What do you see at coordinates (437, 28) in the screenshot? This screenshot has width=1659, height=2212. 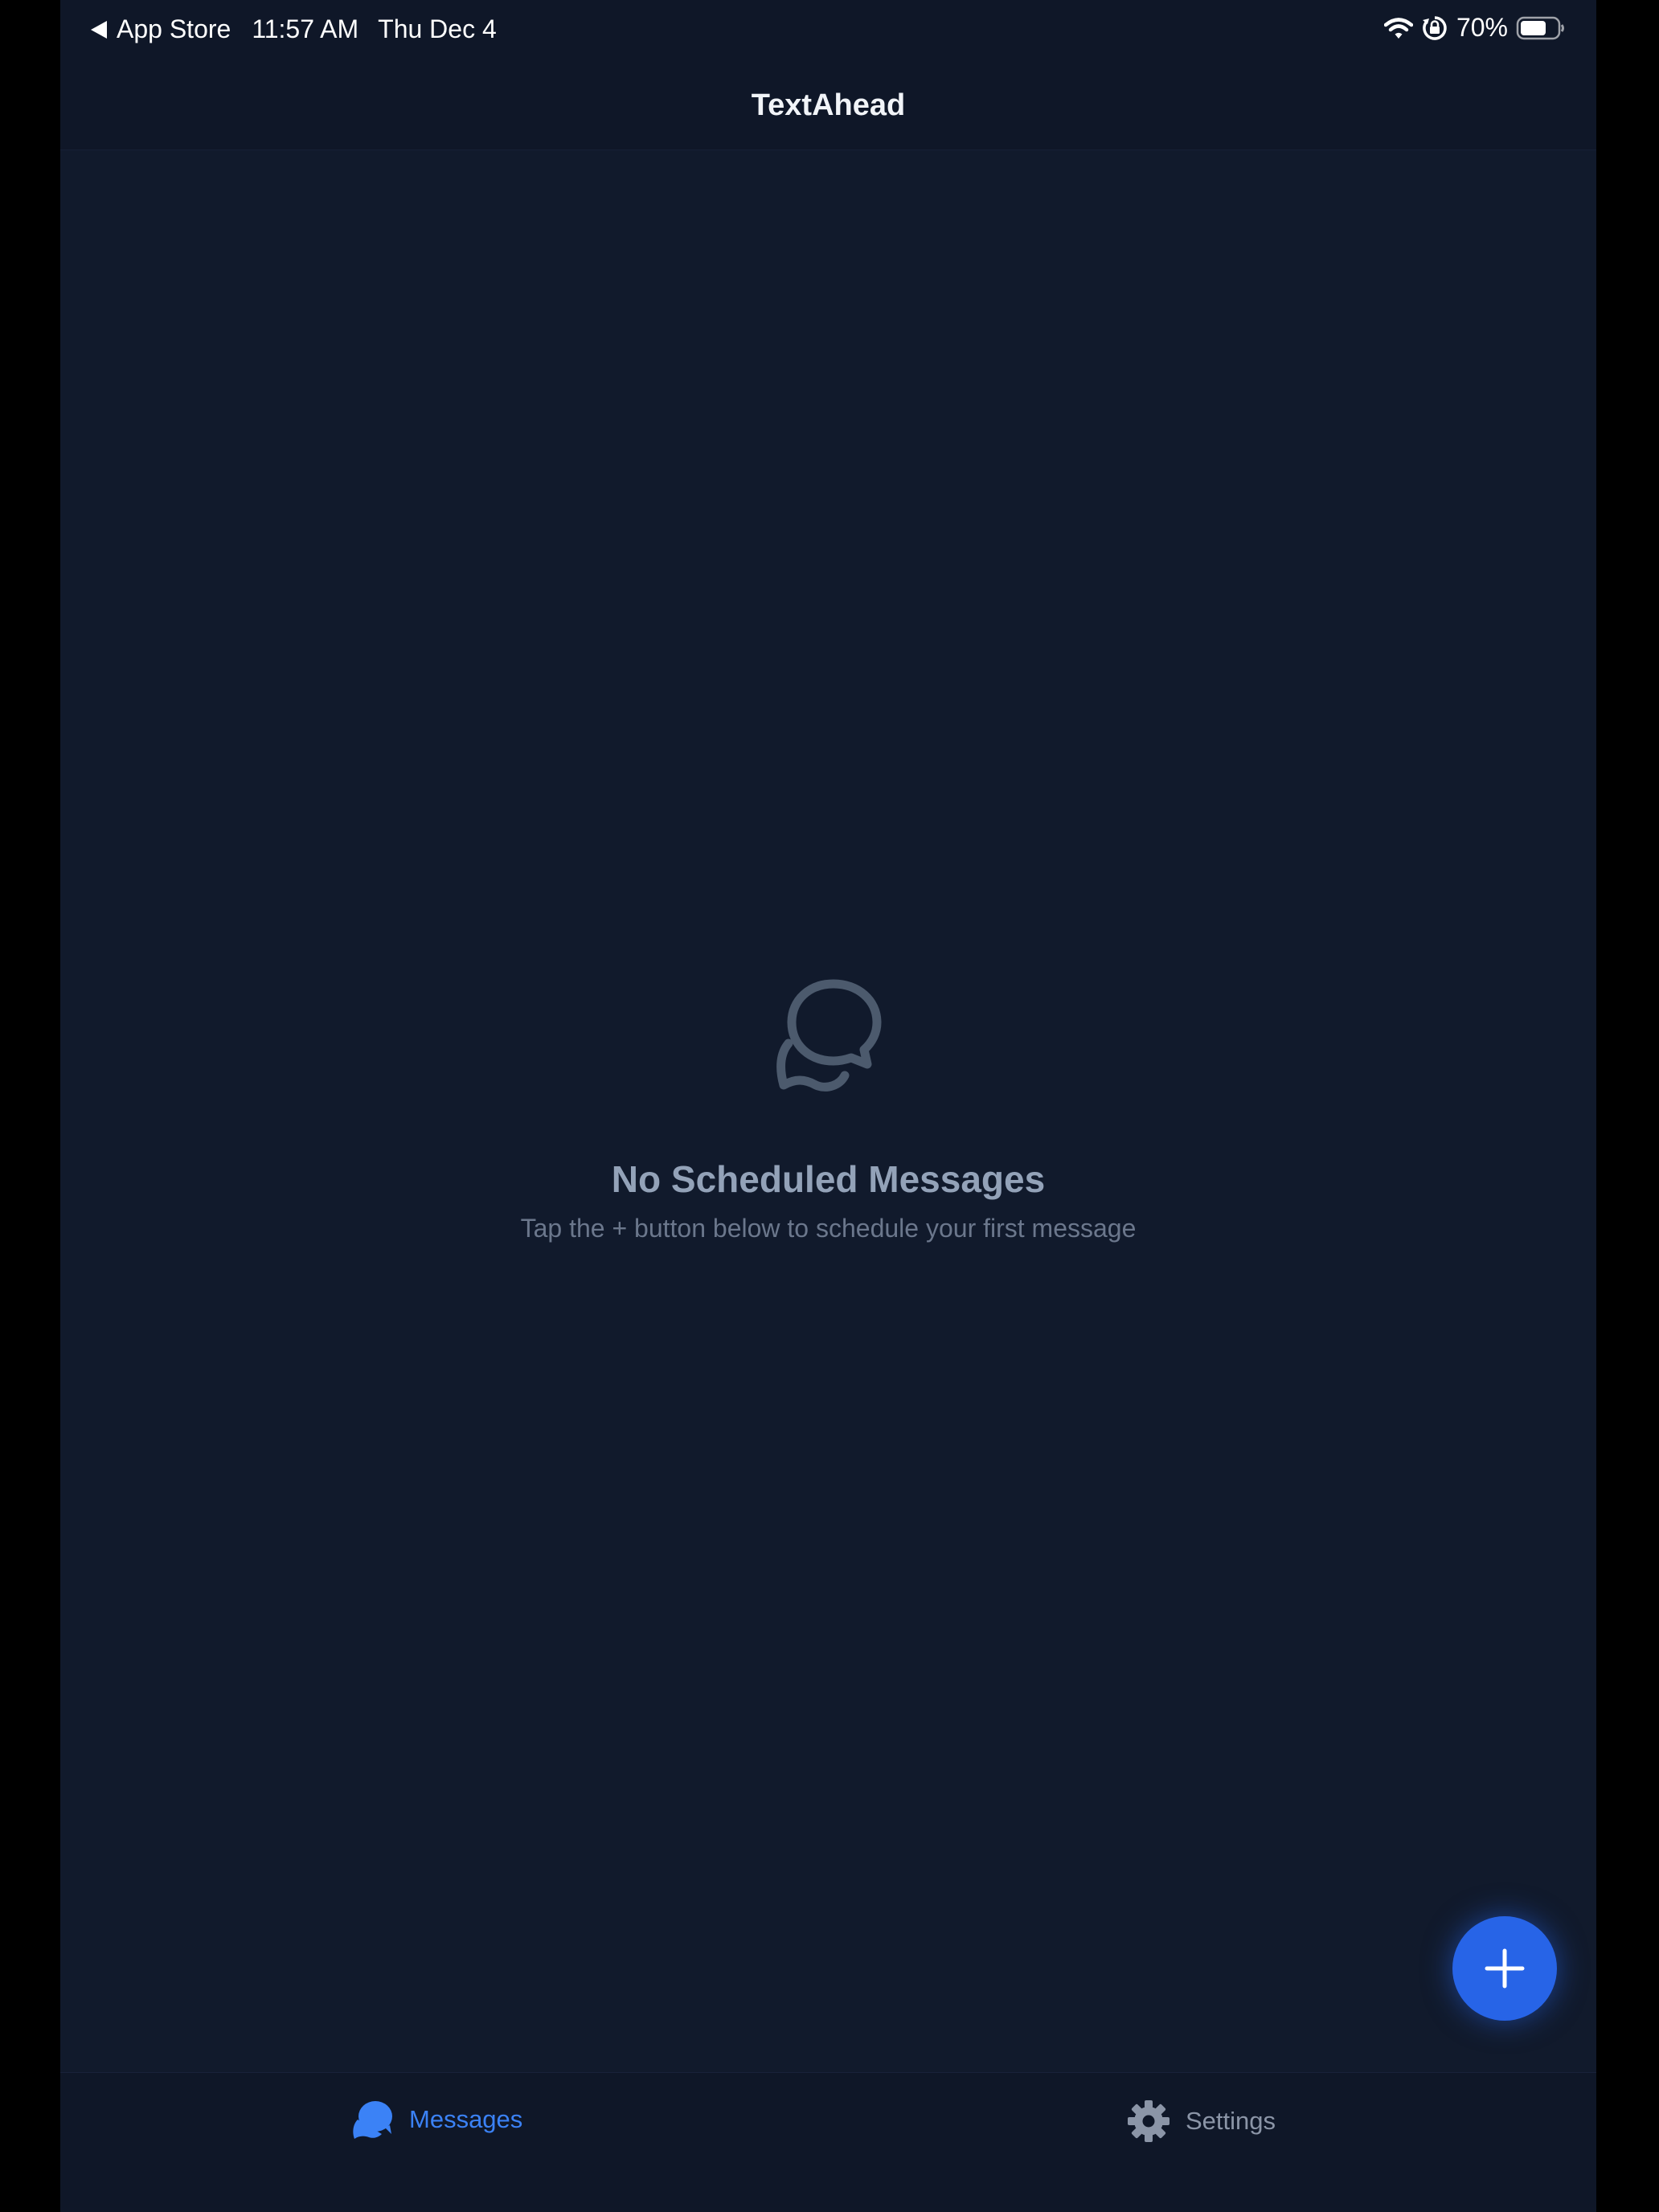 I see `status-date: Thu Dec 4` at bounding box center [437, 28].